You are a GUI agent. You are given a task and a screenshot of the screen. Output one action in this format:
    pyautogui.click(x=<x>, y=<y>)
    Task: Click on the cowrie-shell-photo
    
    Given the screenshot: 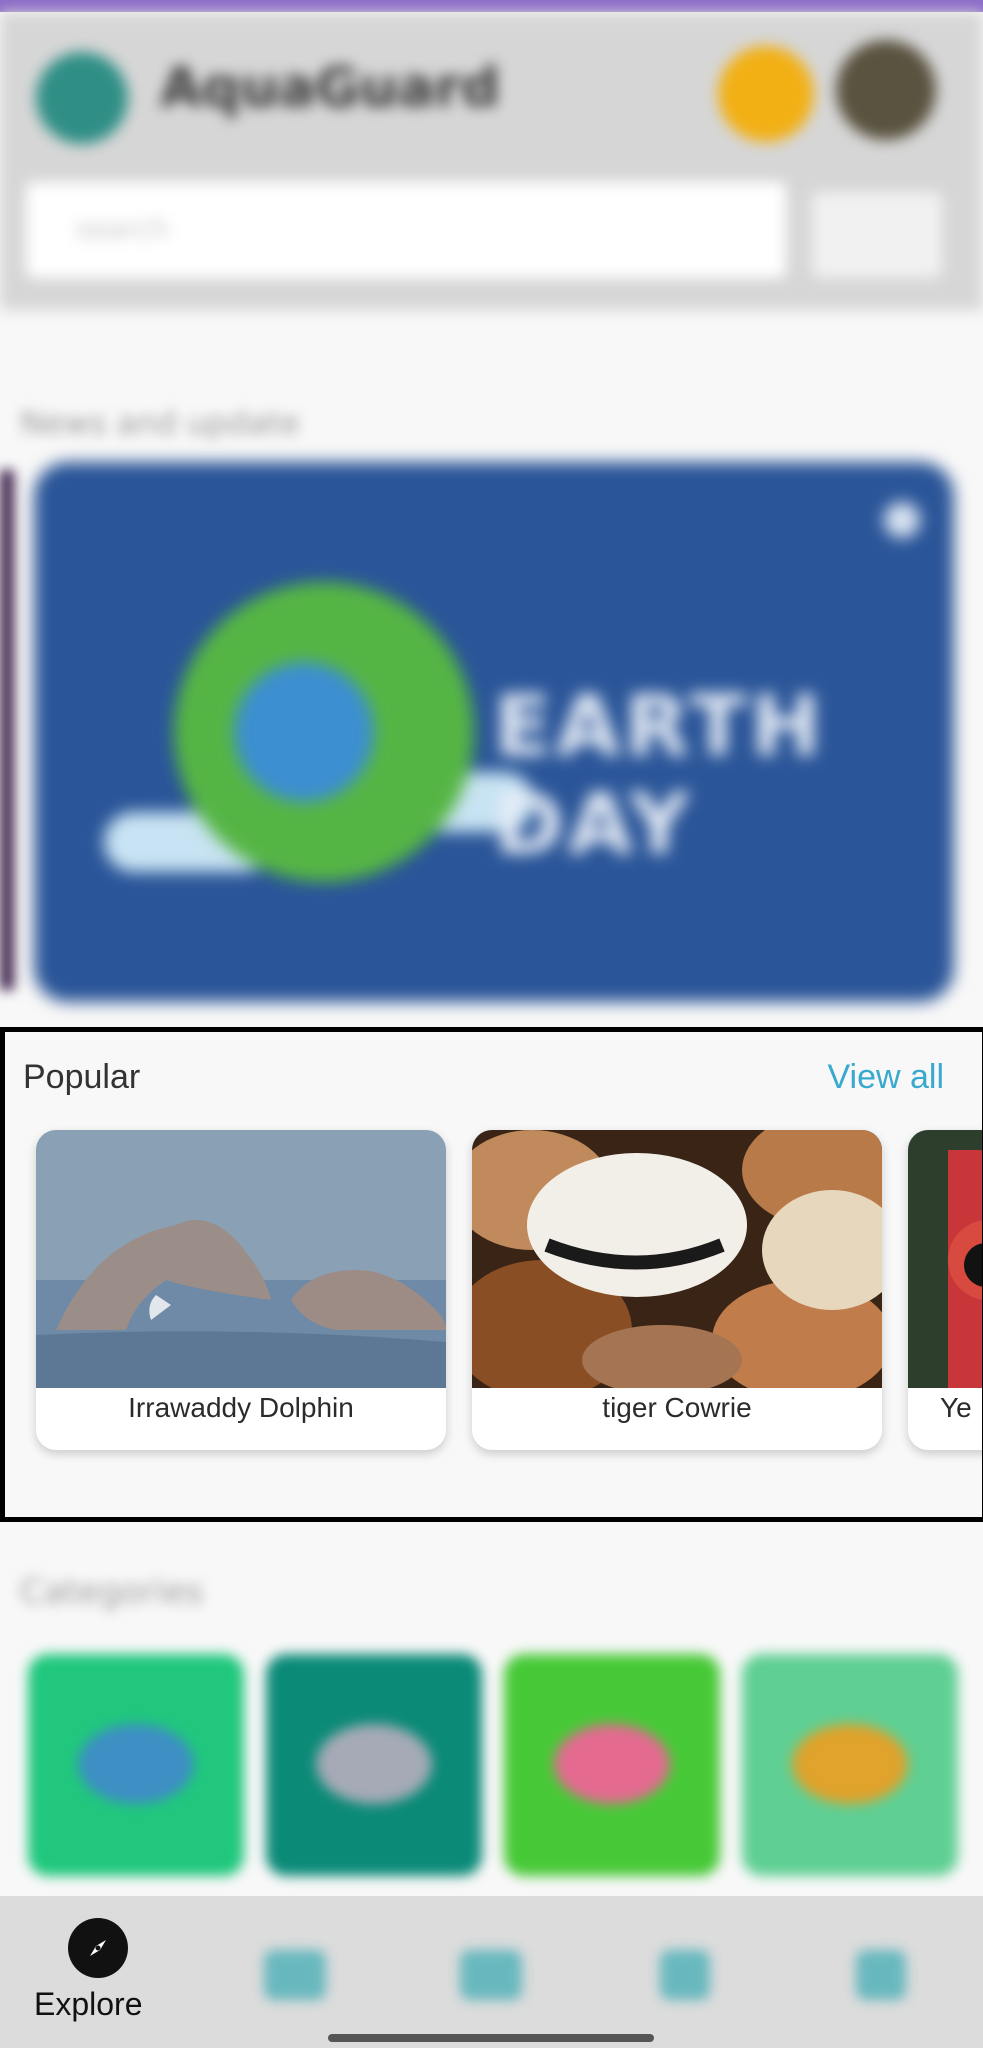 What is the action you would take?
    pyautogui.click(x=677, y=1259)
    